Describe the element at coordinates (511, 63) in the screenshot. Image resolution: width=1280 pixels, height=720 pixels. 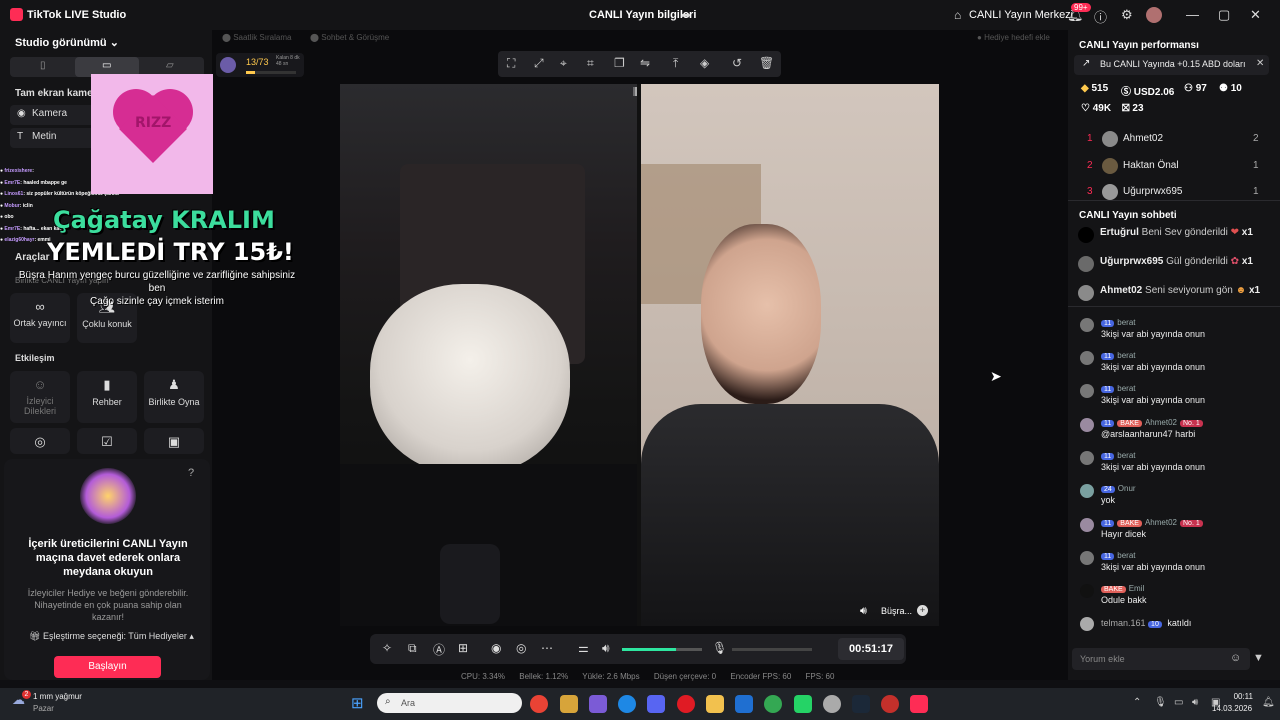
I see `fit-icon: ⛶` at that location.